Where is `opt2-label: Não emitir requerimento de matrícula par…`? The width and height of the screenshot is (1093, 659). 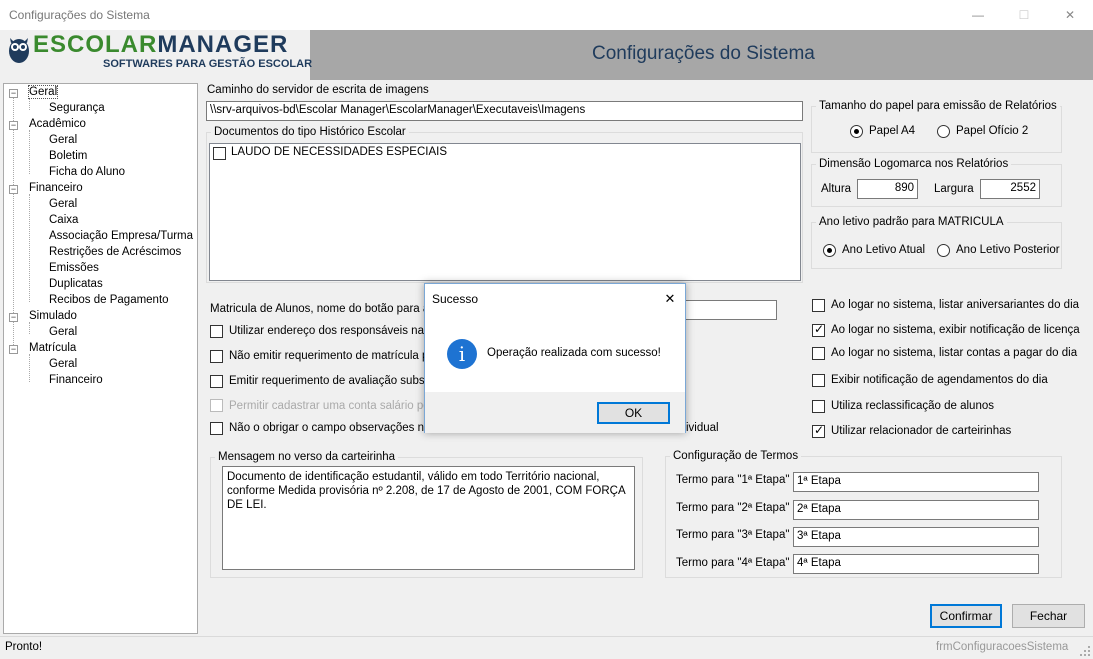
opt2-label: Não emitir requerimento de matrícula par… is located at coordinates (337, 356).